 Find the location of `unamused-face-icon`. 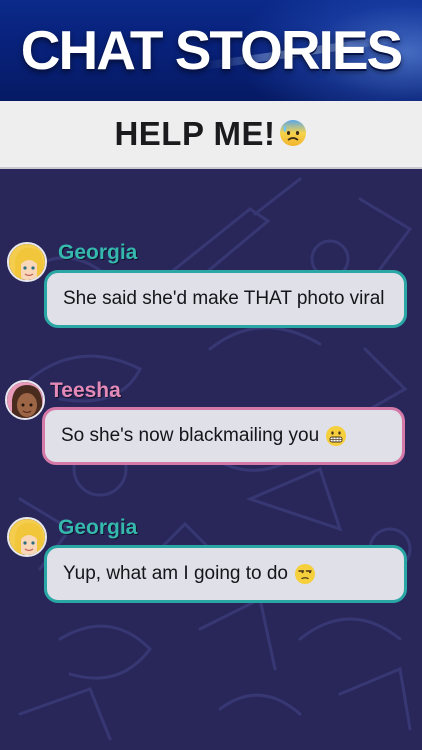

unamused-face-icon is located at coordinates (305, 574).